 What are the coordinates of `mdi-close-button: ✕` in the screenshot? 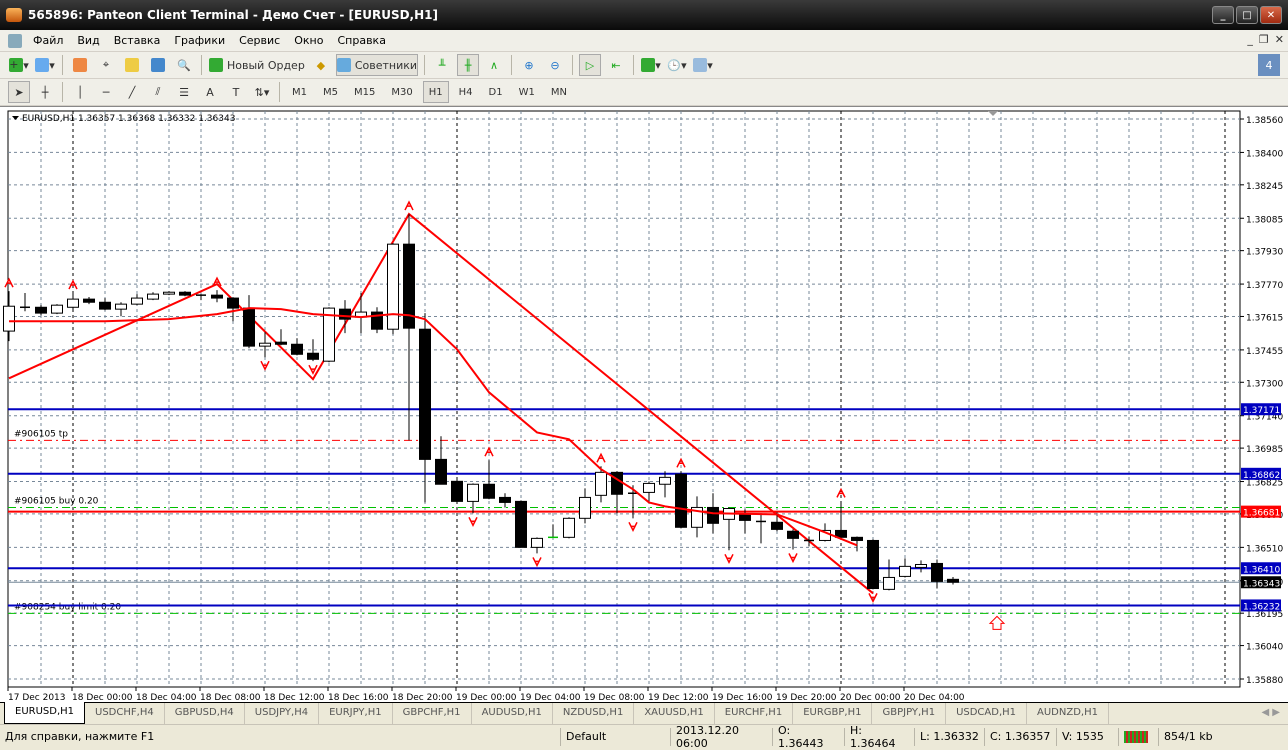 It's located at (1279, 39).